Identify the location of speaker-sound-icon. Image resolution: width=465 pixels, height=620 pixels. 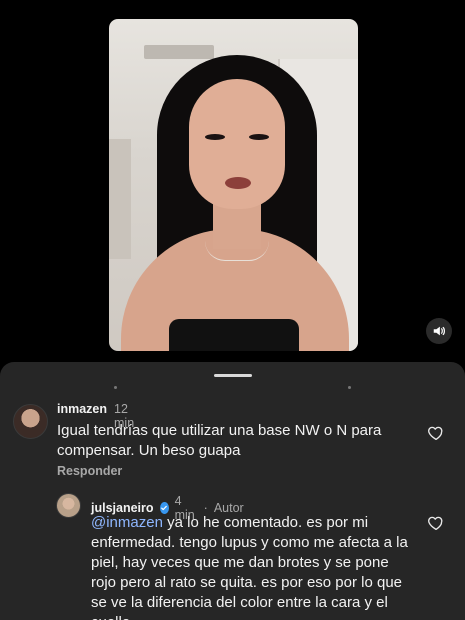
(439, 331).